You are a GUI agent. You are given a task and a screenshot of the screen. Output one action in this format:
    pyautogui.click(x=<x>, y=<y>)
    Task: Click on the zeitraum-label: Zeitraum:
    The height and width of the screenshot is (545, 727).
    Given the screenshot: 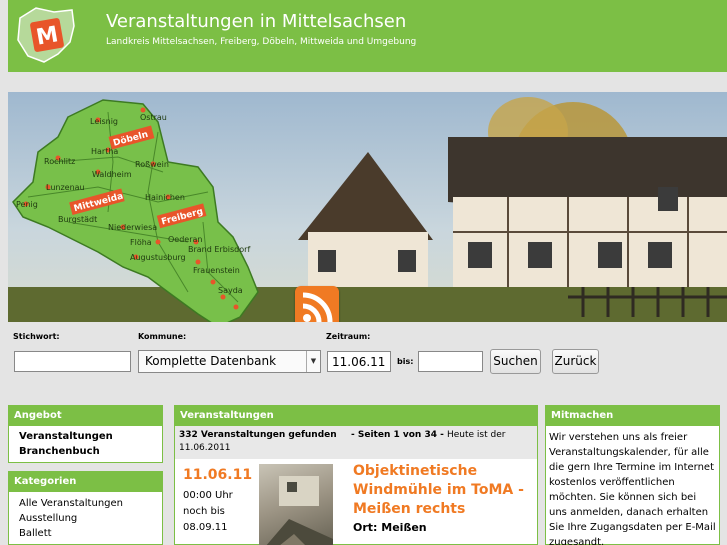 What is the action you would take?
    pyautogui.click(x=348, y=336)
    